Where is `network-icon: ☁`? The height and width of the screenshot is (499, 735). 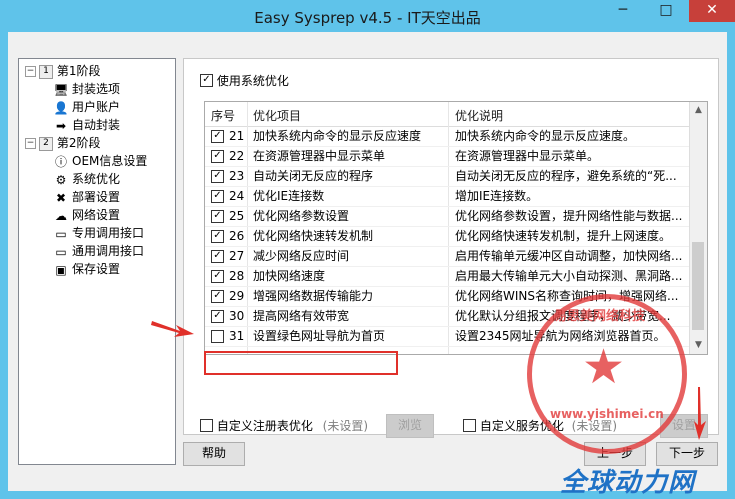 network-icon: ☁ is located at coordinates (61, 215).